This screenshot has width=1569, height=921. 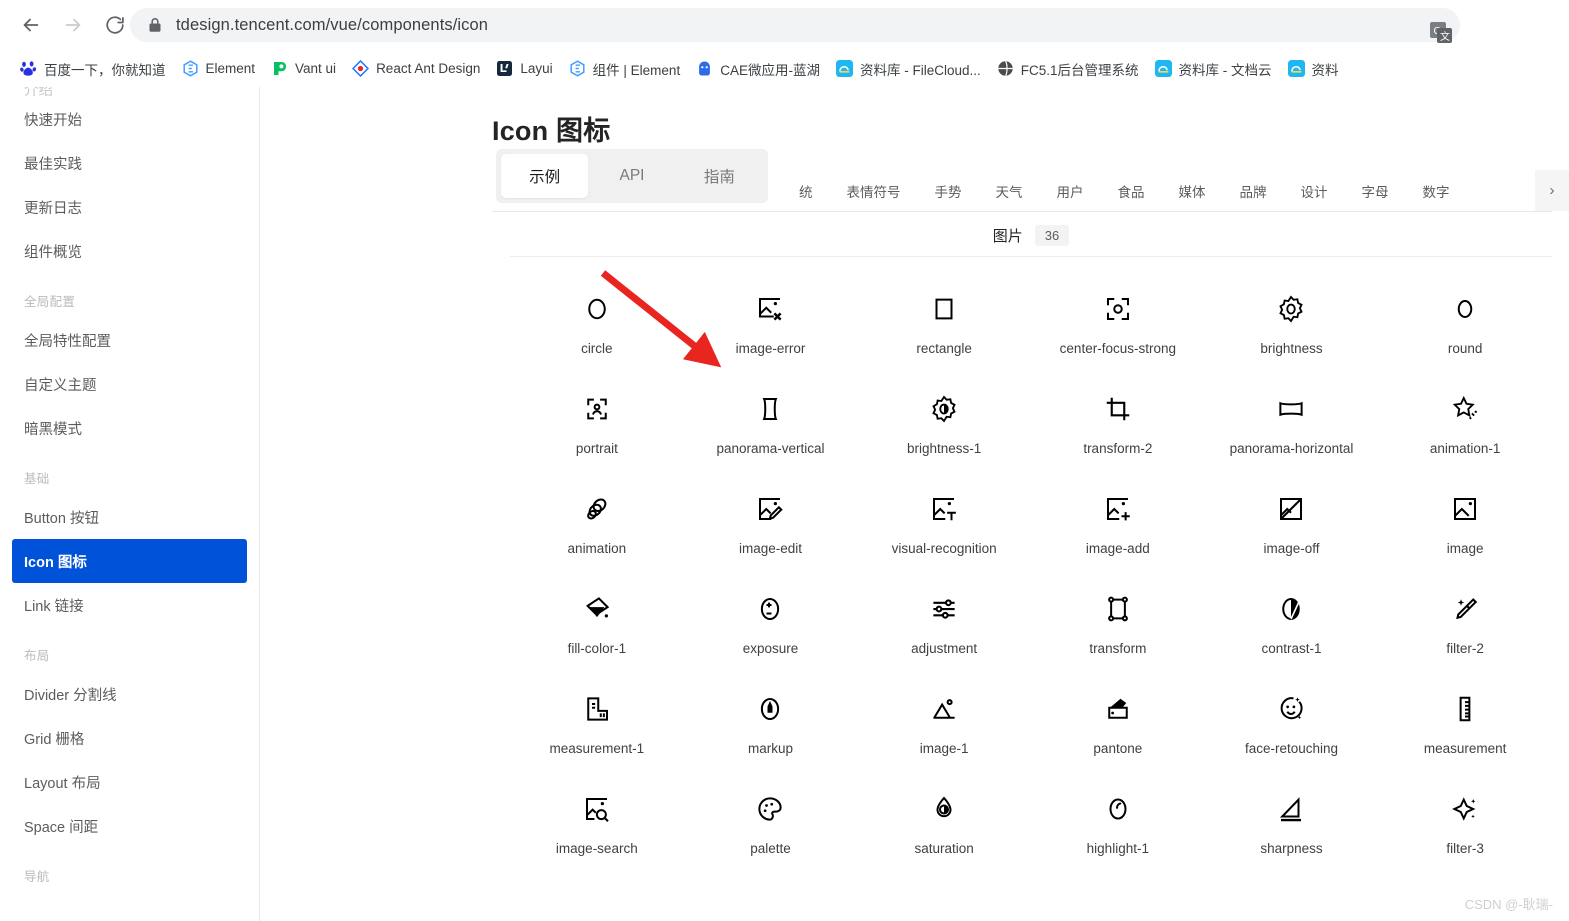 I want to click on sidebar-item-label: Icon 图标, so click(x=55, y=562).